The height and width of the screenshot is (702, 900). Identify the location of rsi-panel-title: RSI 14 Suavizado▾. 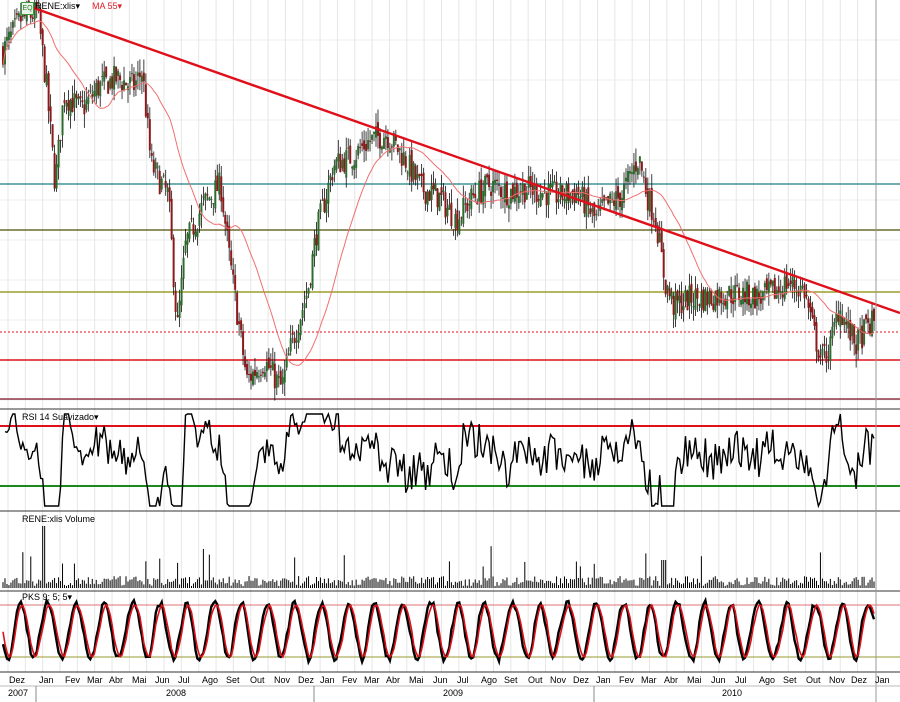
(60, 417).